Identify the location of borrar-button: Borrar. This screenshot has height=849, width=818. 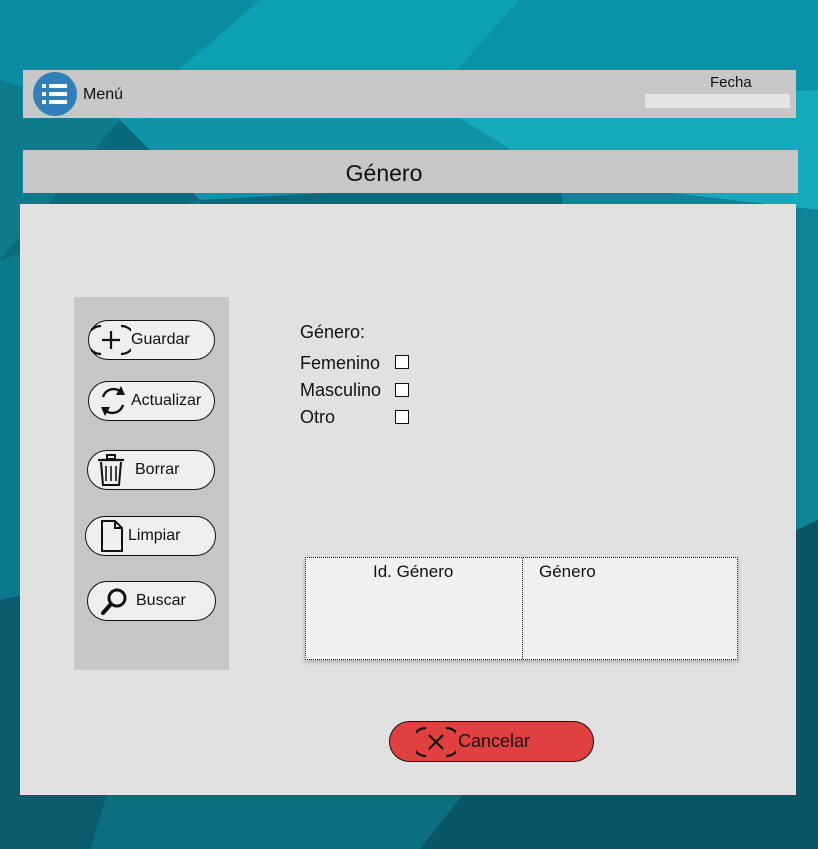
(151, 470).